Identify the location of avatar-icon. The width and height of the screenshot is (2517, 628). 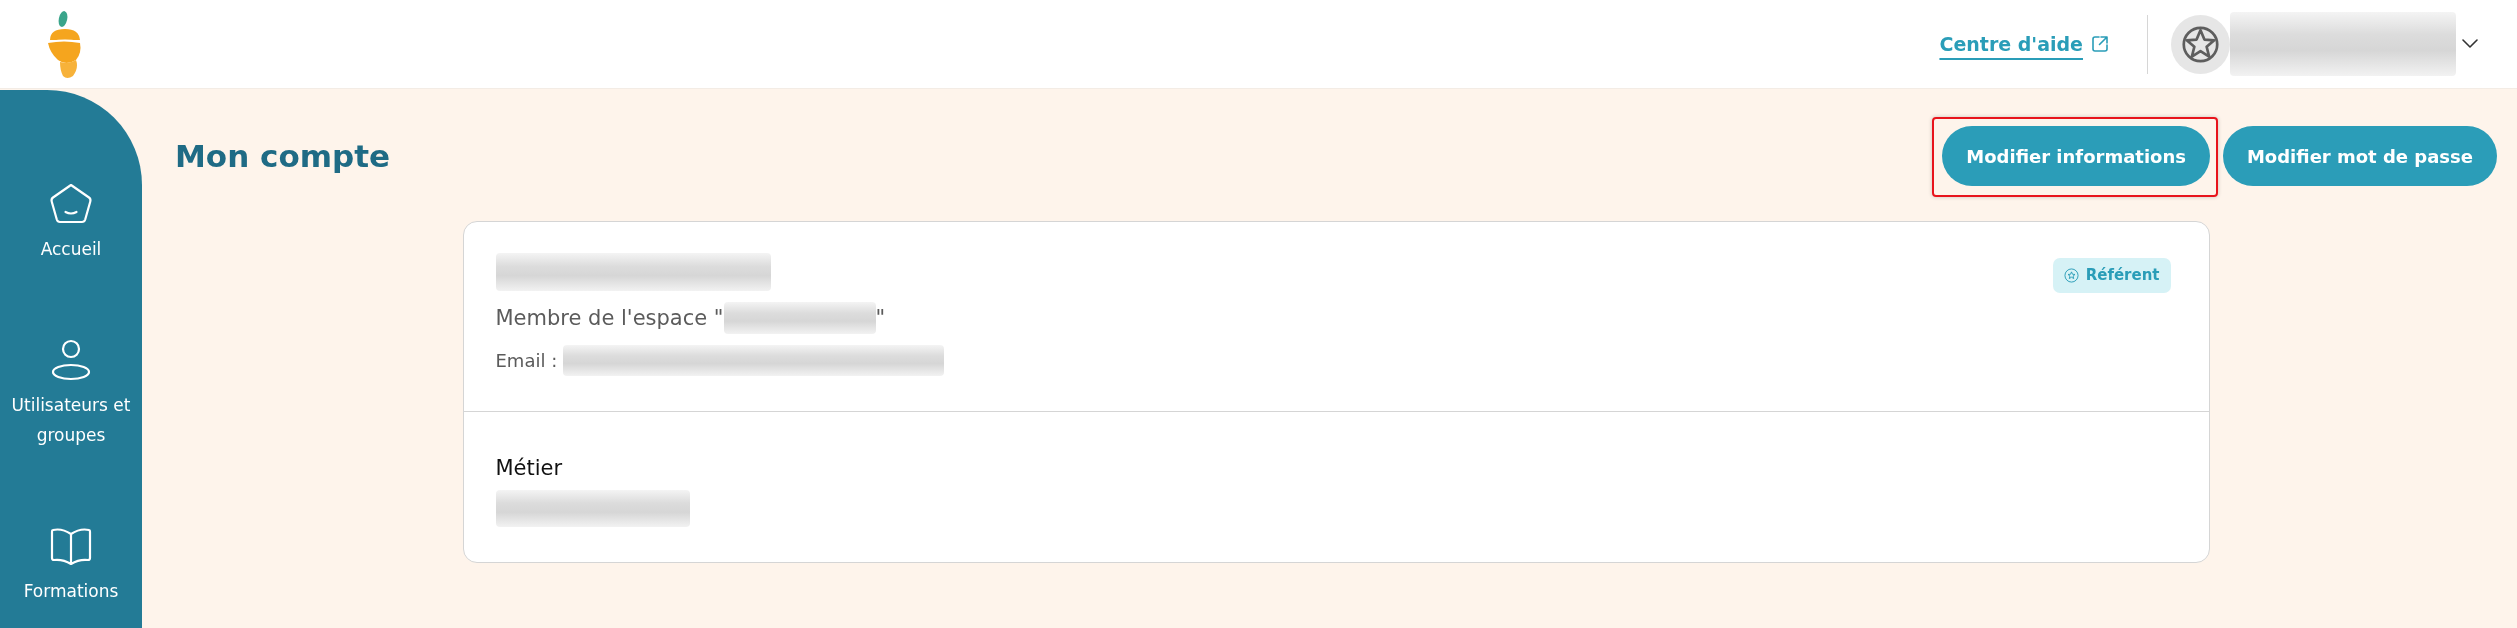
(2200, 44).